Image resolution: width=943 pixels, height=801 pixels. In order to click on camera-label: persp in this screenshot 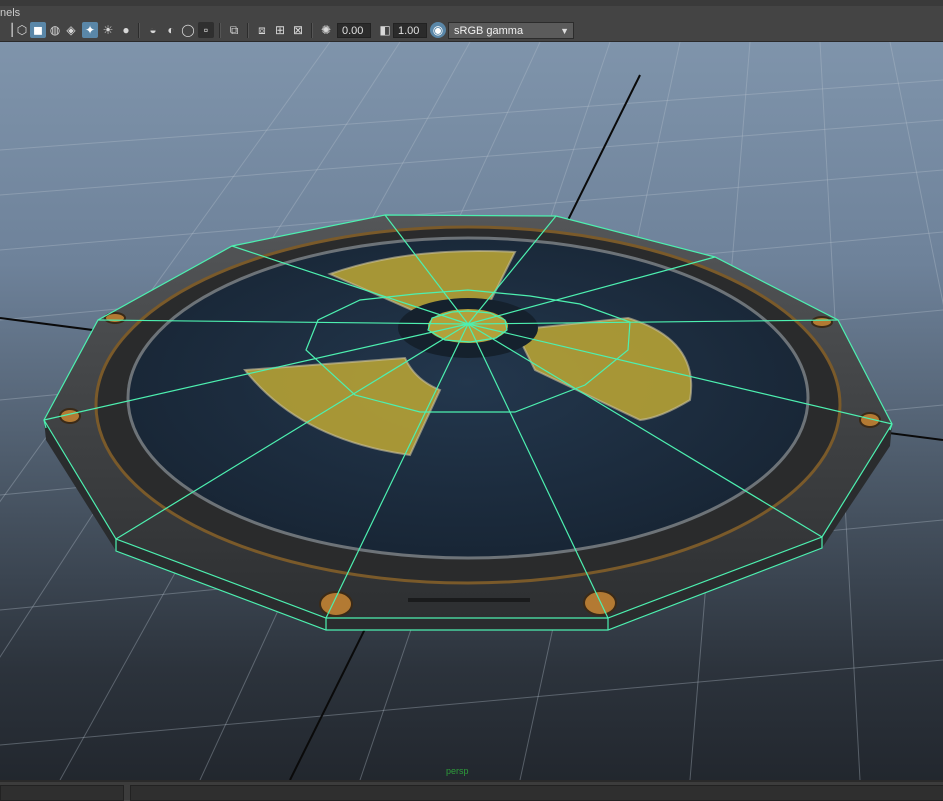, I will do `click(457, 771)`.